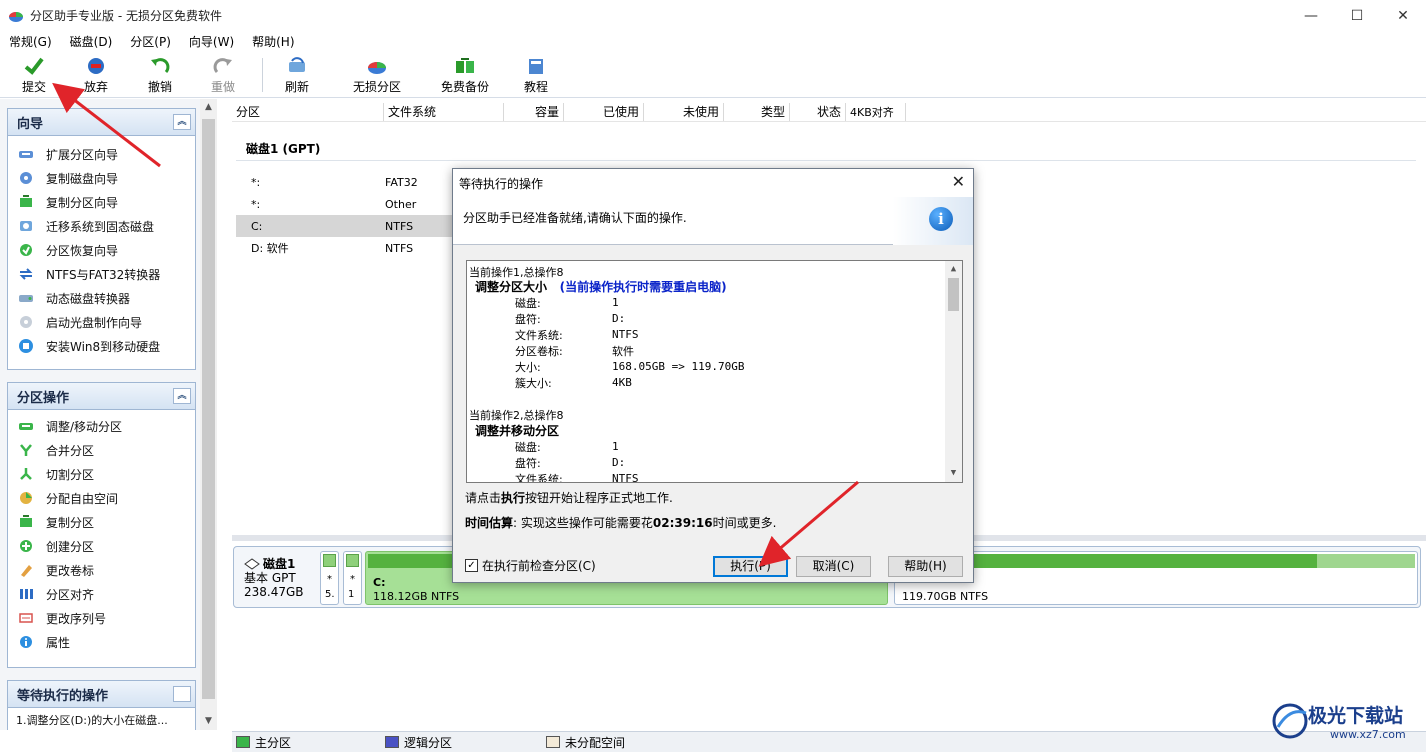 The image size is (1426, 752). What do you see at coordinates (826, 160) in the screenshot?
I see `disk-divider` at bounding box center [826, 160].